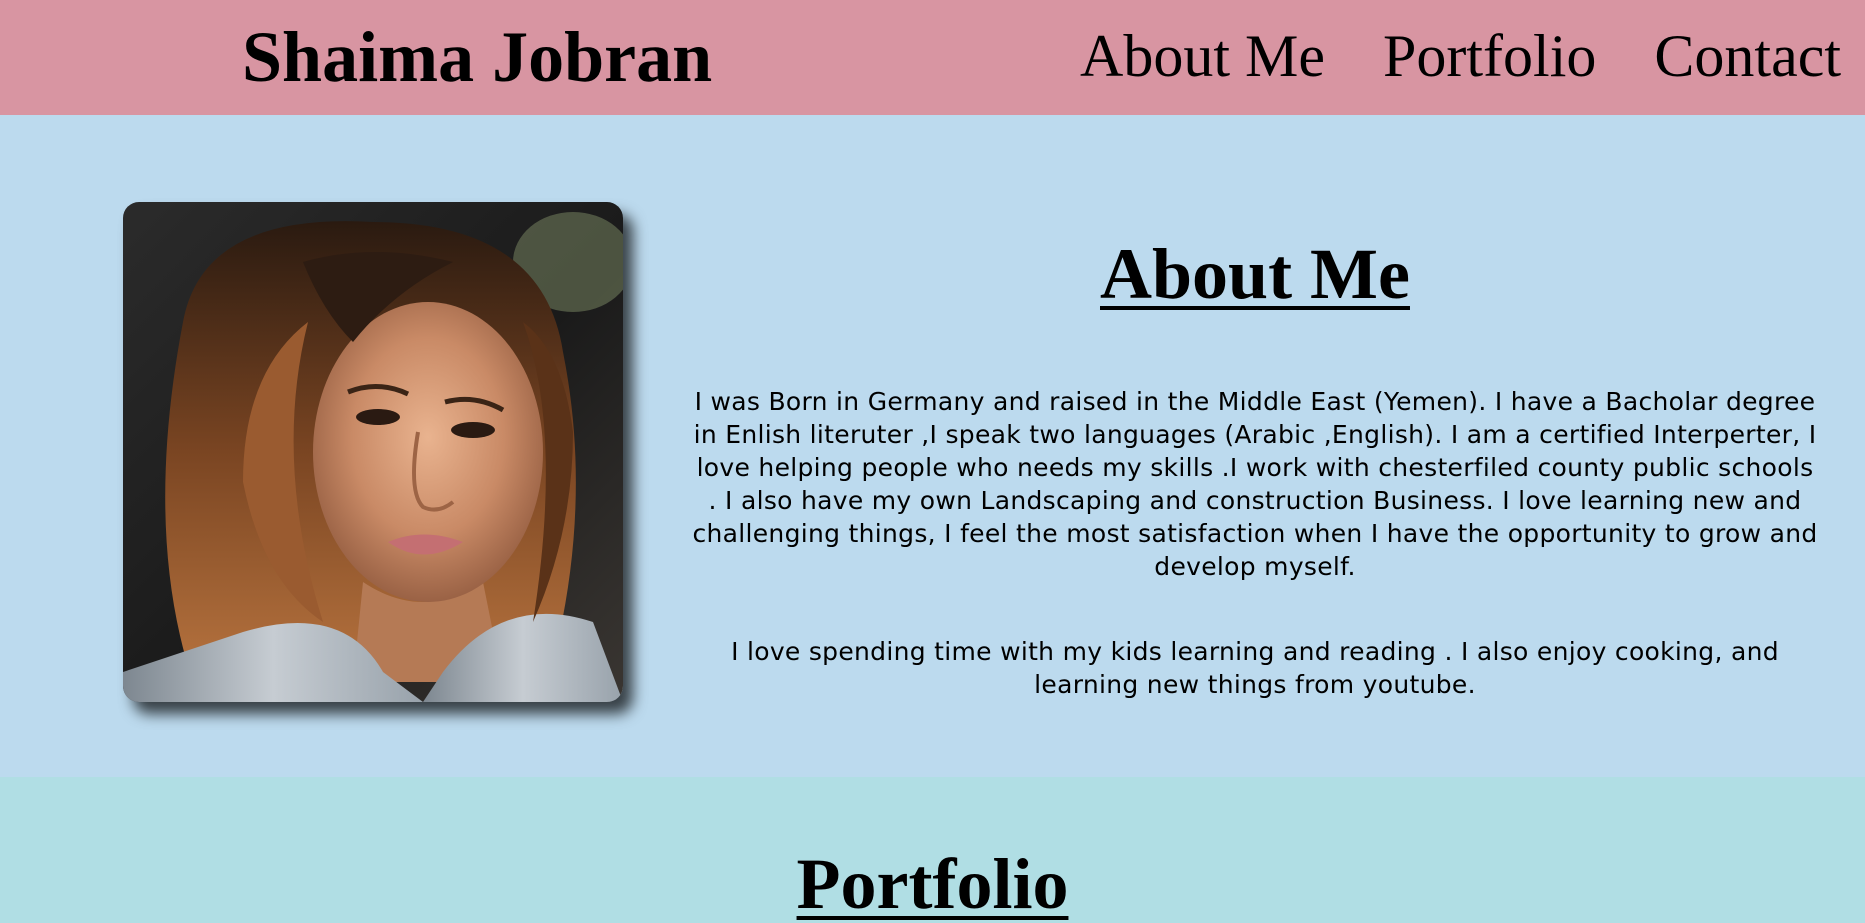 This screenshot has height=923, width=1865. I want to click on site-header: Shaima Jobran About Me Portfolio Contact, so click(932, 57).